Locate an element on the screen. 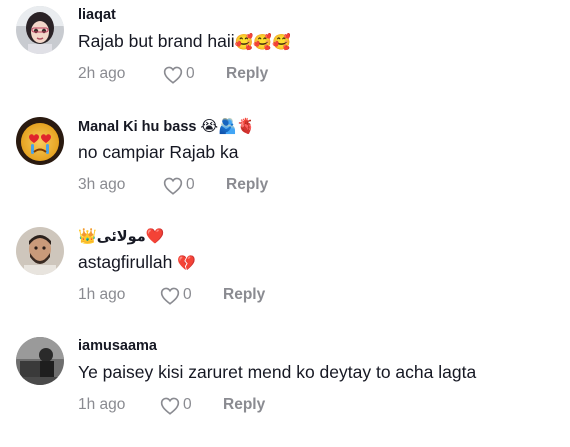 This screenshot has width=570, height=447. comment-meta: 2h ago 0 Reply is located at coordinates (278, 75).